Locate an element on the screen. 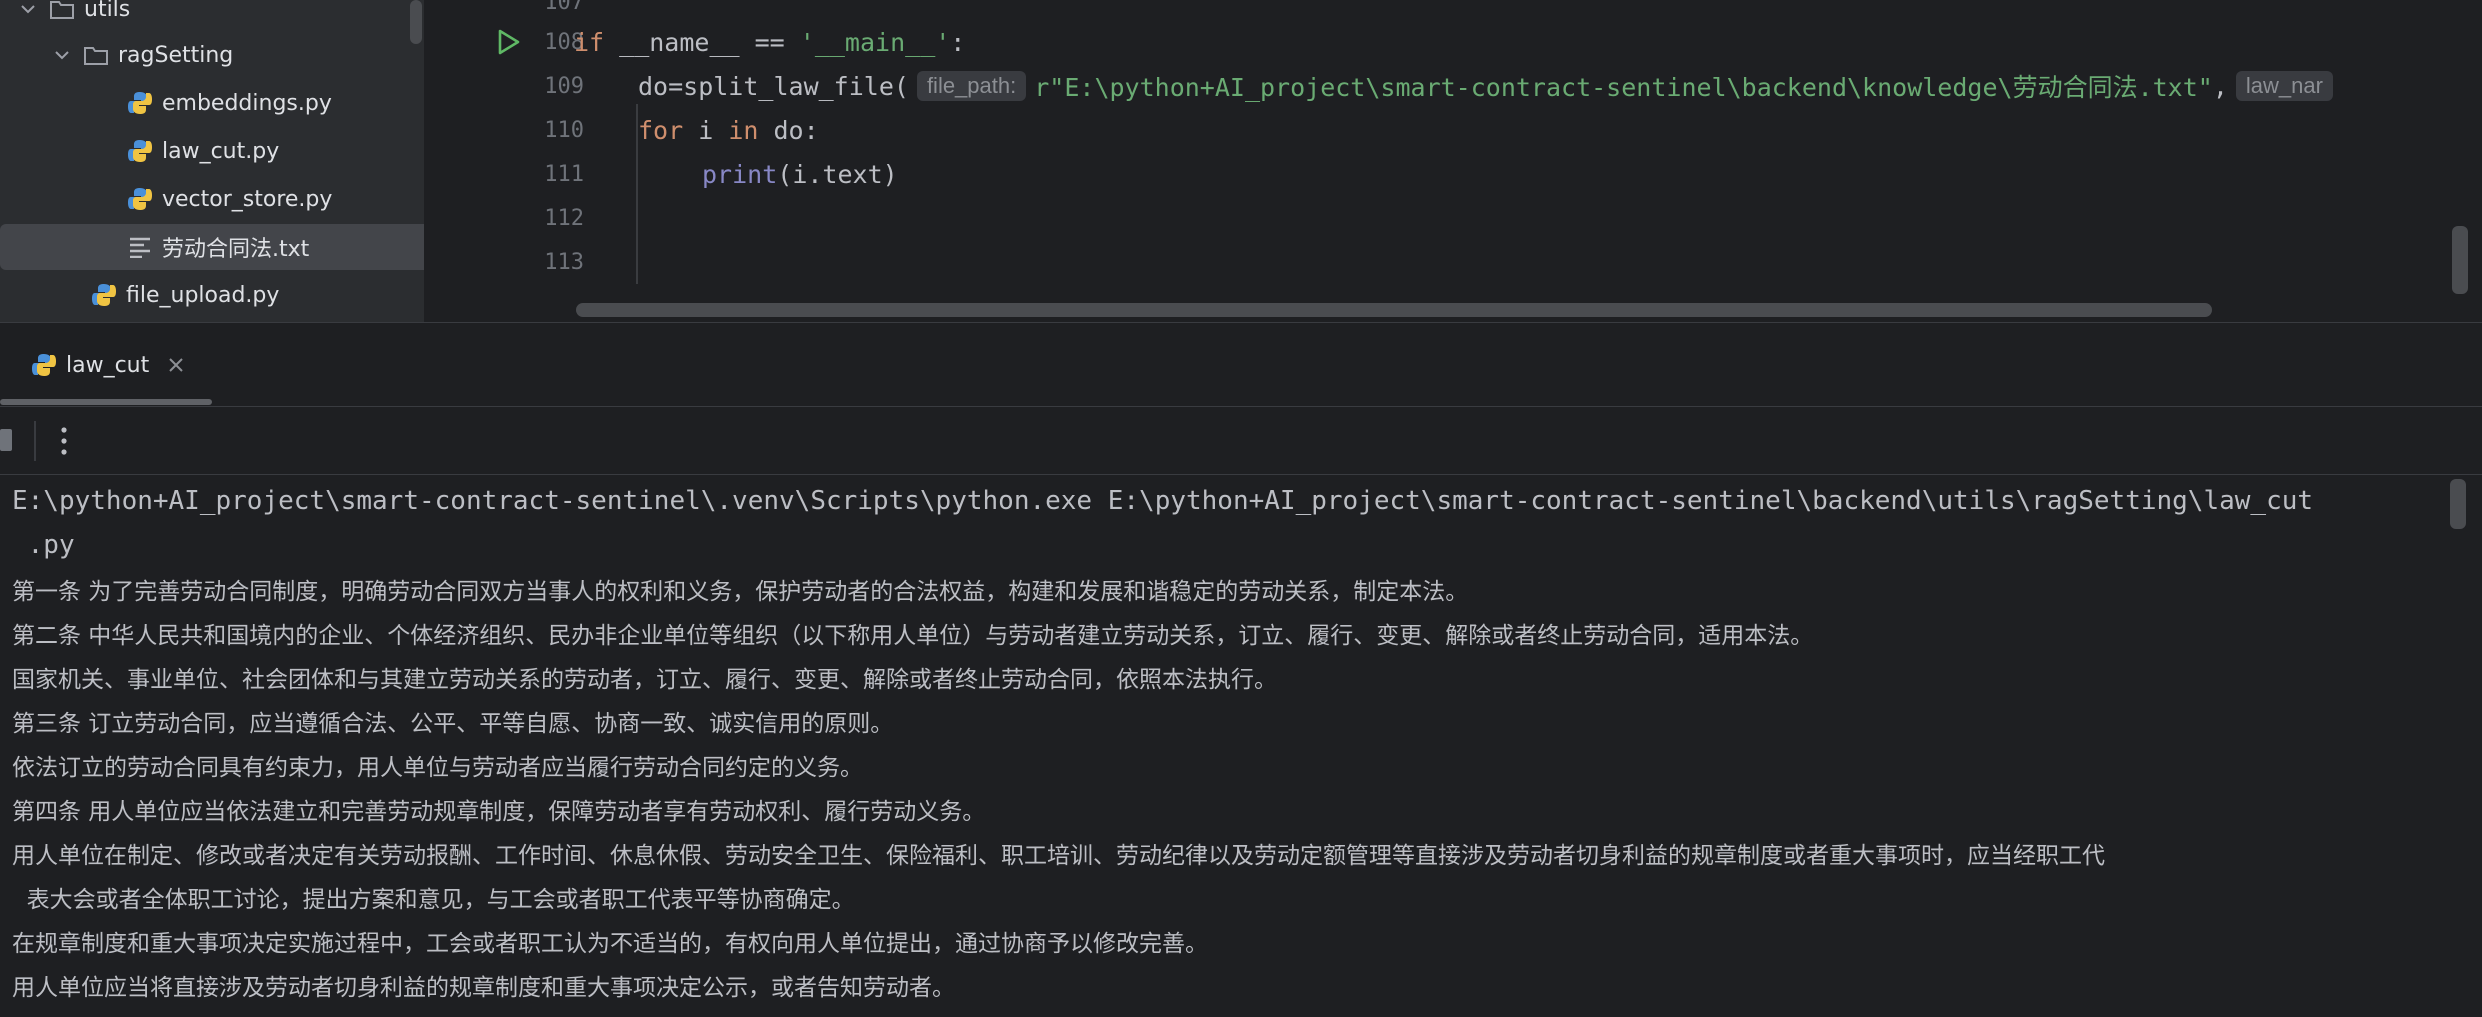 The width and height of the screenshot is (2482, 1017). line-number: 109 is located at coordinates (564, 86).